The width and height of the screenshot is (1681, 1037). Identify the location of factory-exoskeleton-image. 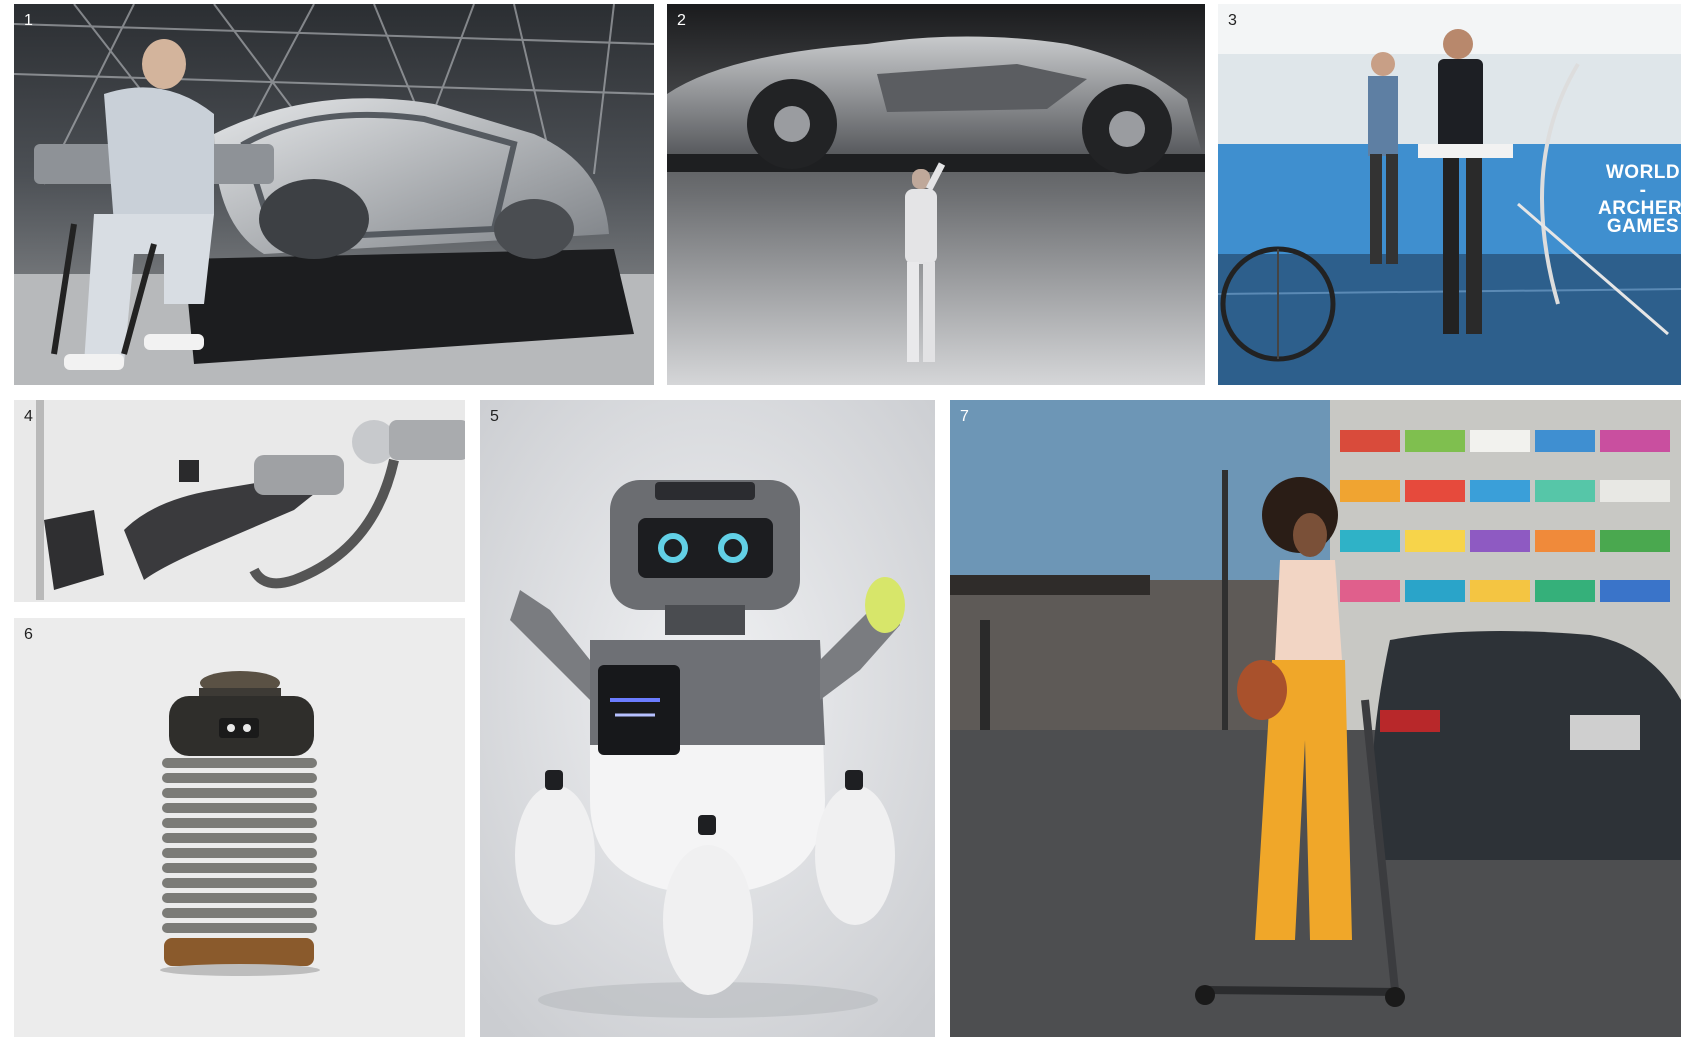
(334, 194).